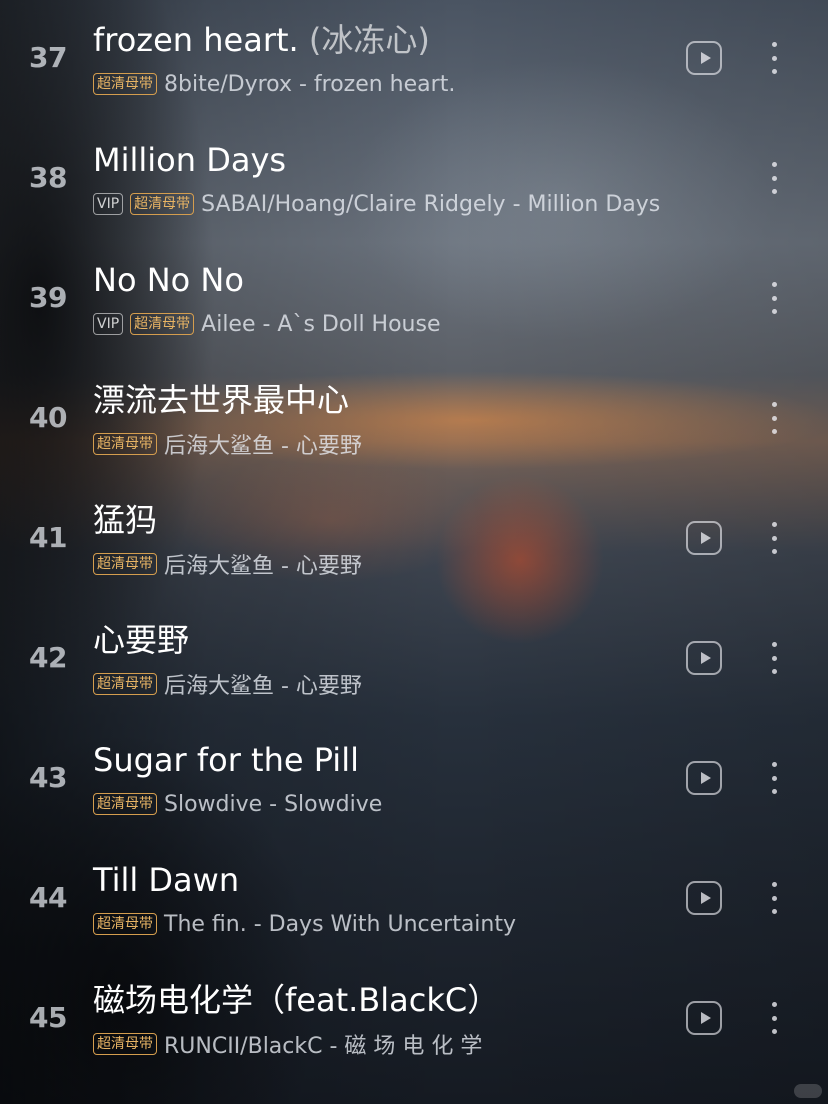 The height and width of the screenshot is (1104, 828). I want to click on song-title: No No No, so click(168, 280).